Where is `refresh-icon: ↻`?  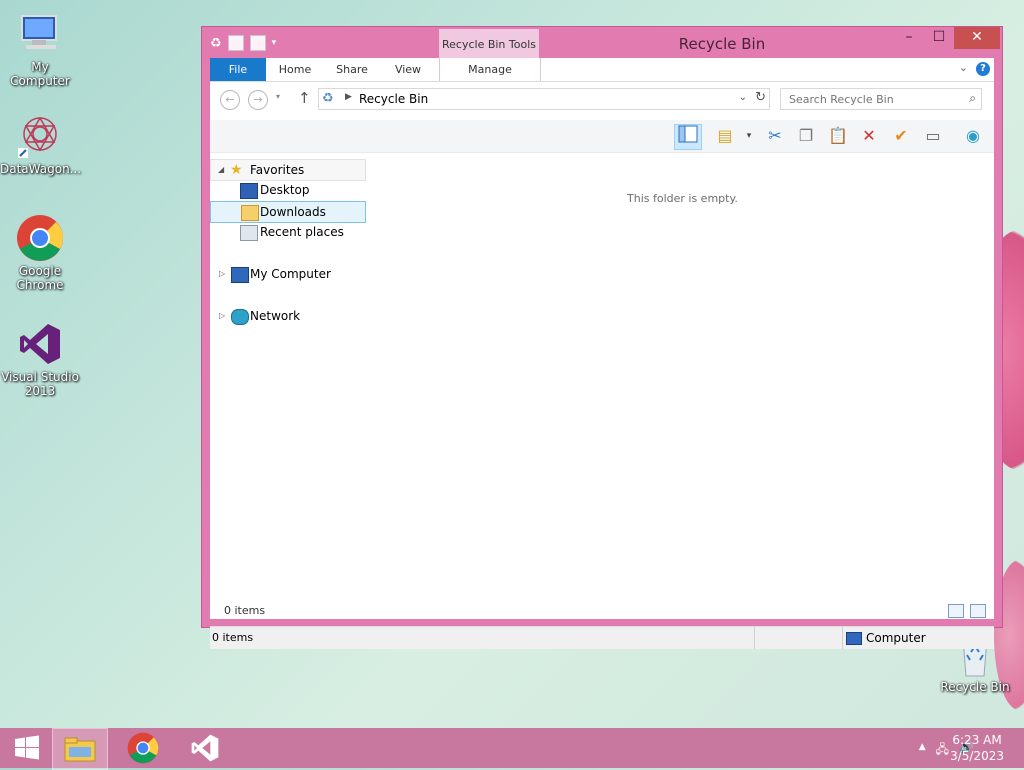
refresh-icon: ↻ is located at coordinates (760, 97).